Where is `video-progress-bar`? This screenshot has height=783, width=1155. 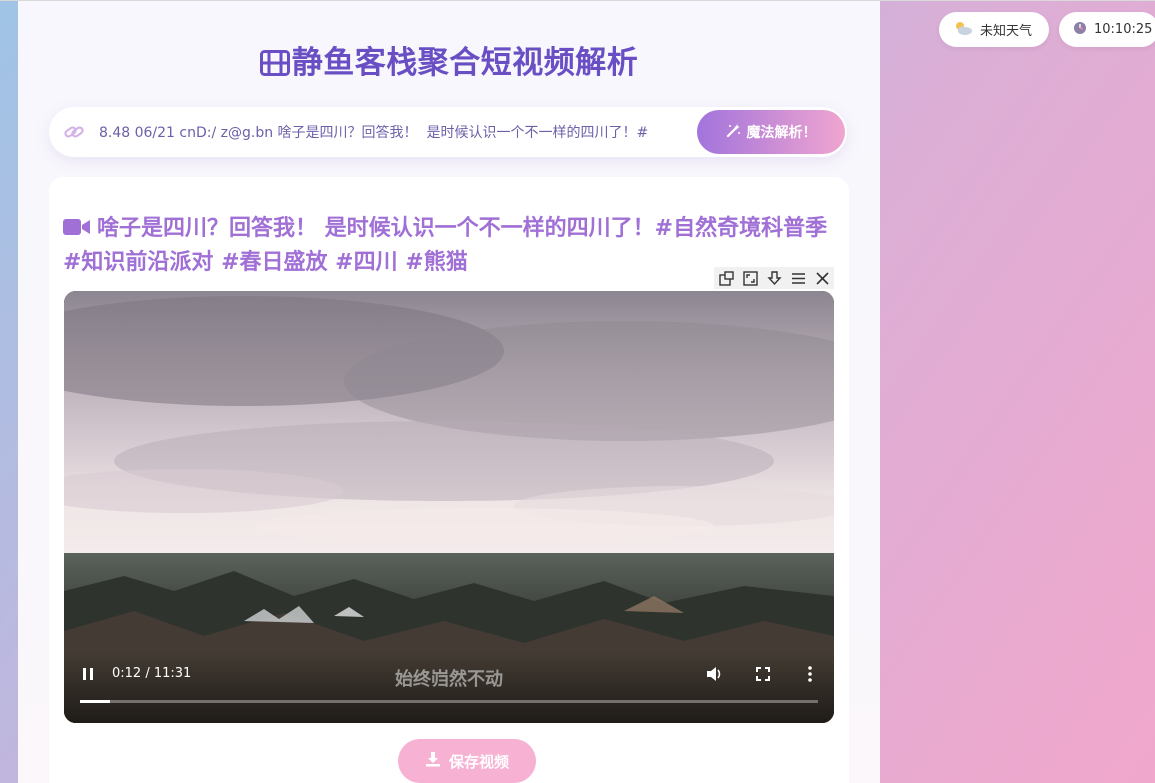 video-progress-bar is located at coordinates (449, 701).